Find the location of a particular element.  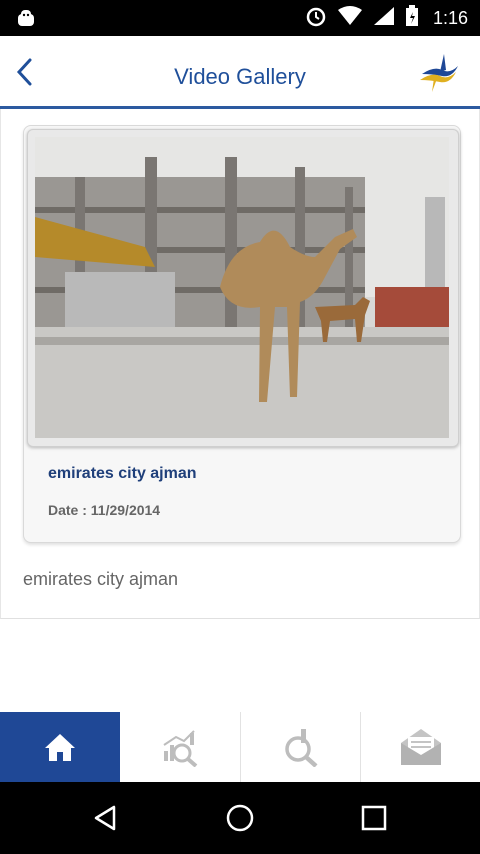

home-icon is located at coordinates (60, 747).